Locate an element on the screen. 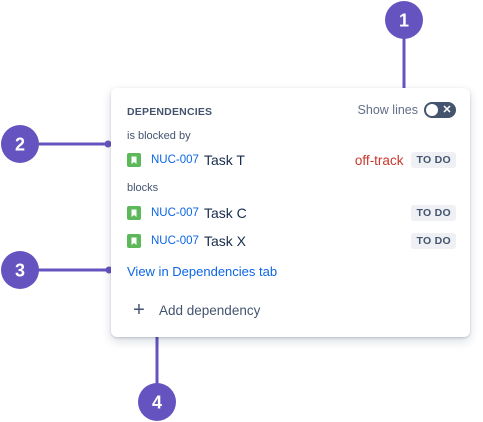  add-dependency-button: + Add dependency is located at coordinates (195, 310).